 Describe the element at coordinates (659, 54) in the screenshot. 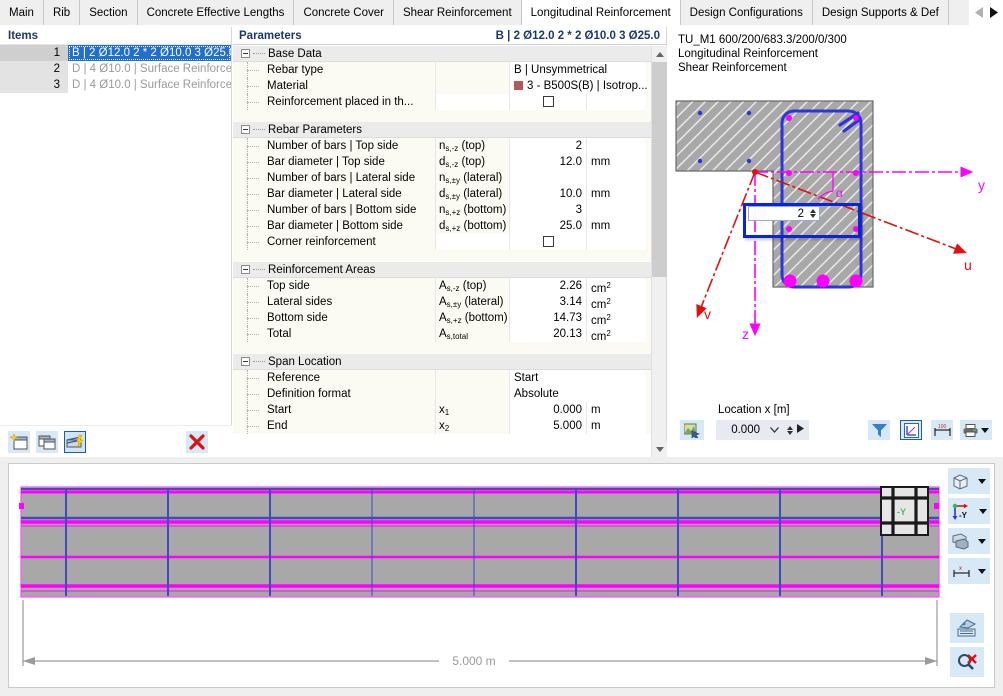

I see `scroll-up-button` at that location.